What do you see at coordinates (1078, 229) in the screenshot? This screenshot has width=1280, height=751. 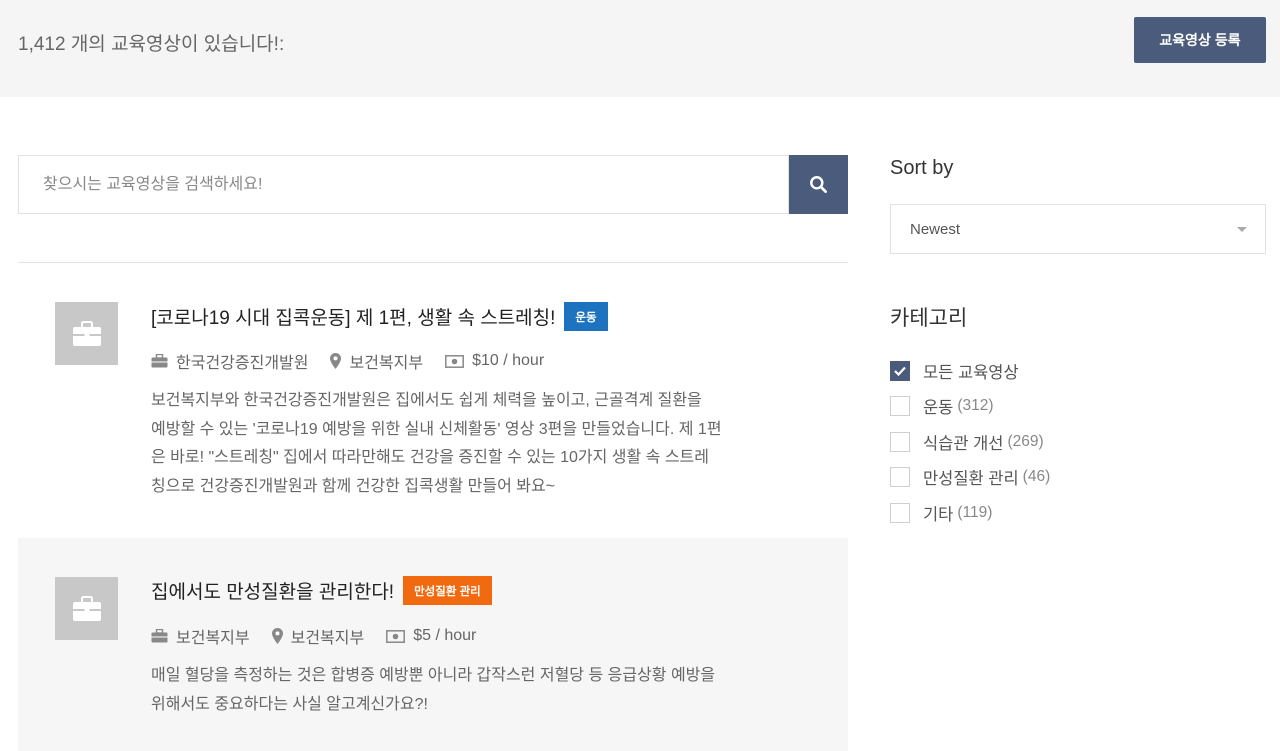 I see `sort-dropdown: Newest` at bounding box center [1078, 229].